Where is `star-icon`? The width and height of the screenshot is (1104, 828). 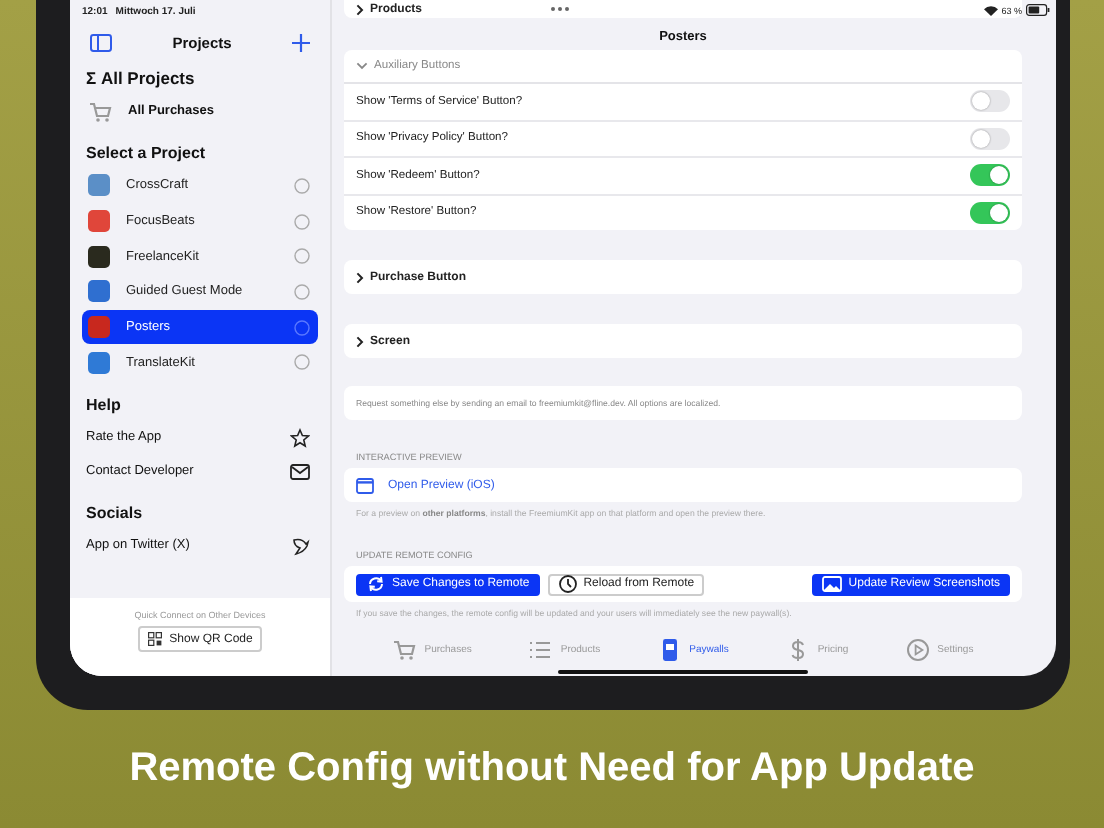 star-icon is located at coordinates (300, 437).